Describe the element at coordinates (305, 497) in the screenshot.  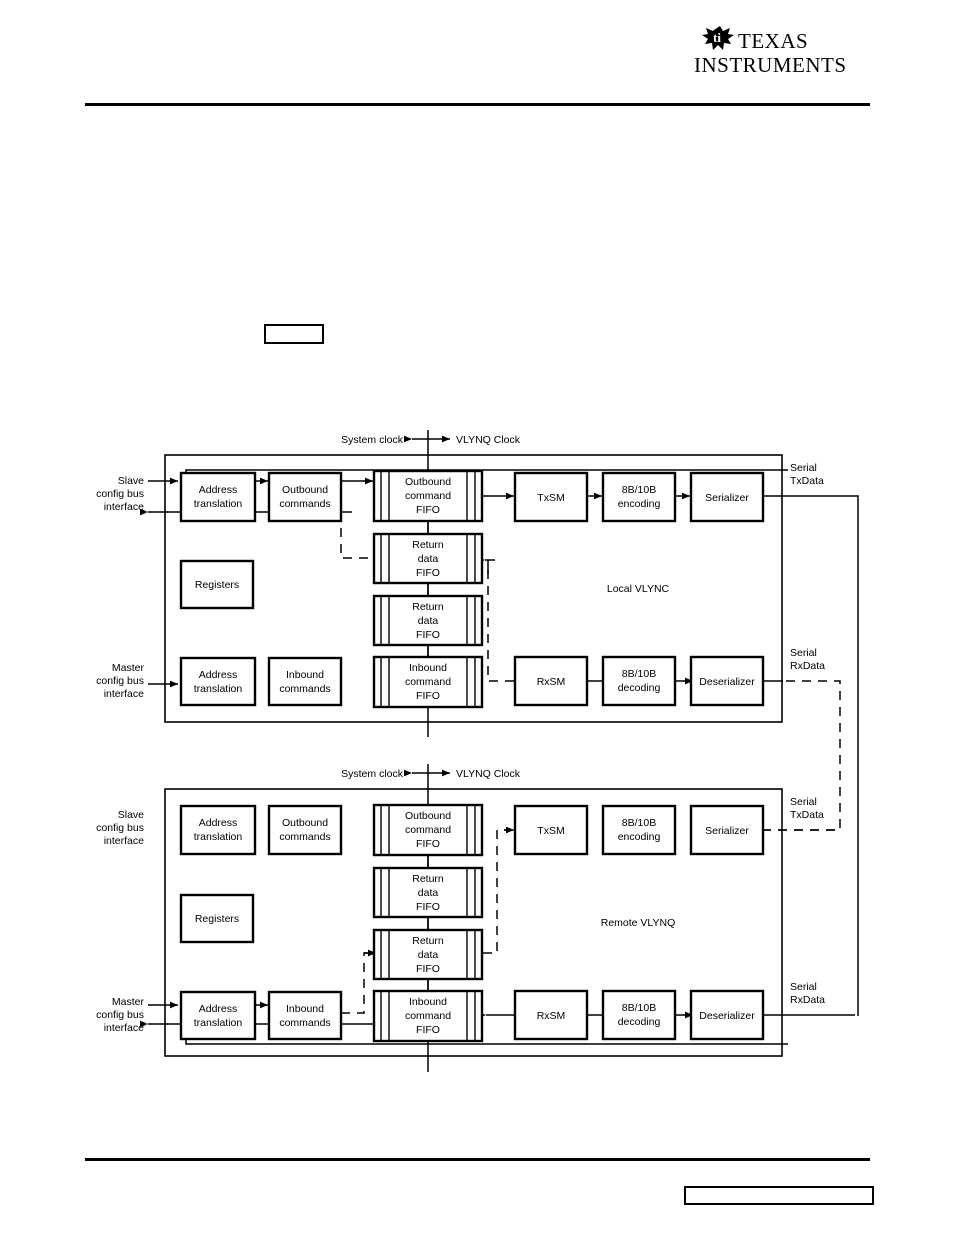
I see `block-outbound-commands-local: Outbound commands` at that location.